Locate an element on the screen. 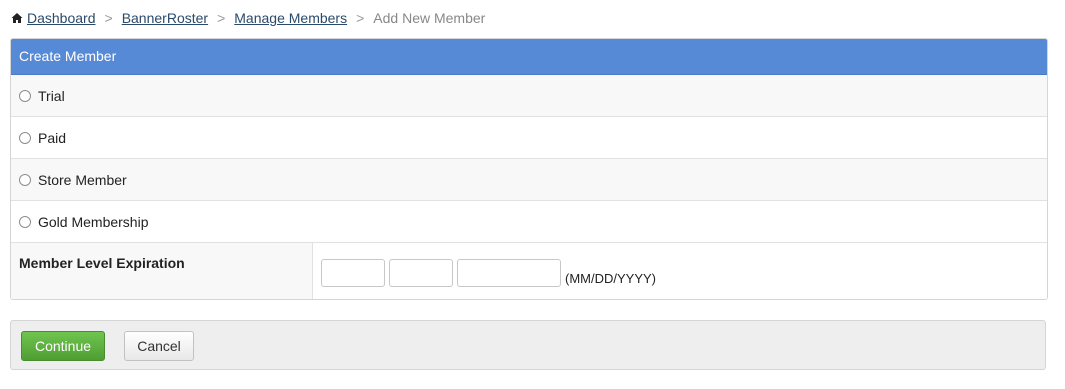  home-icon is located at coordinates (17, 18).